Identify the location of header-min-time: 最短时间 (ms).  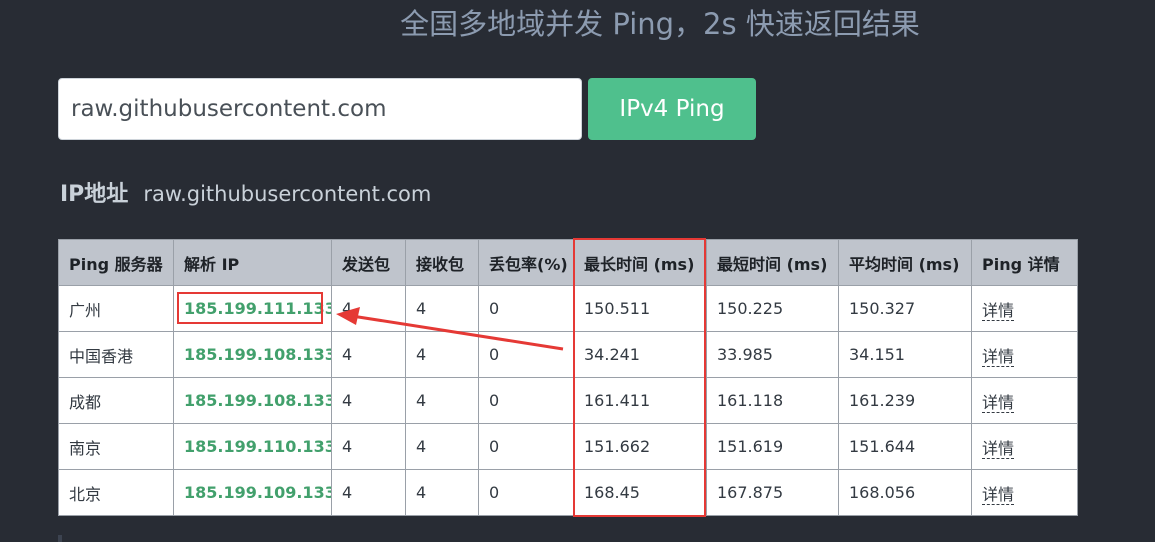
(772, 262).